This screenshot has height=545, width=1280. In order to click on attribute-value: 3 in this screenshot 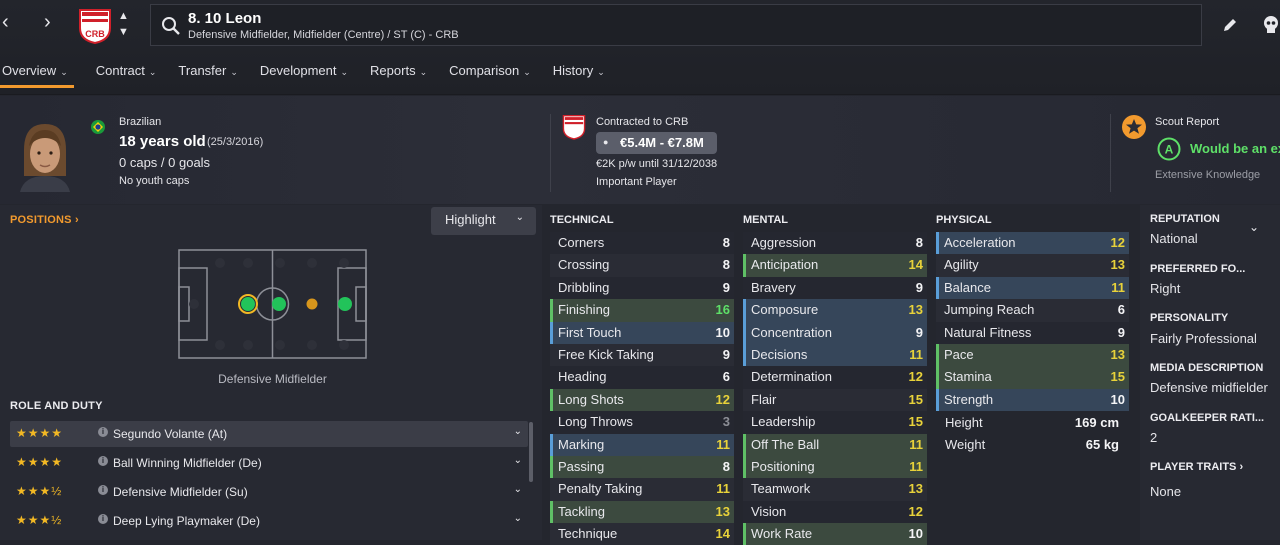, I will do `click(726, 422)`.